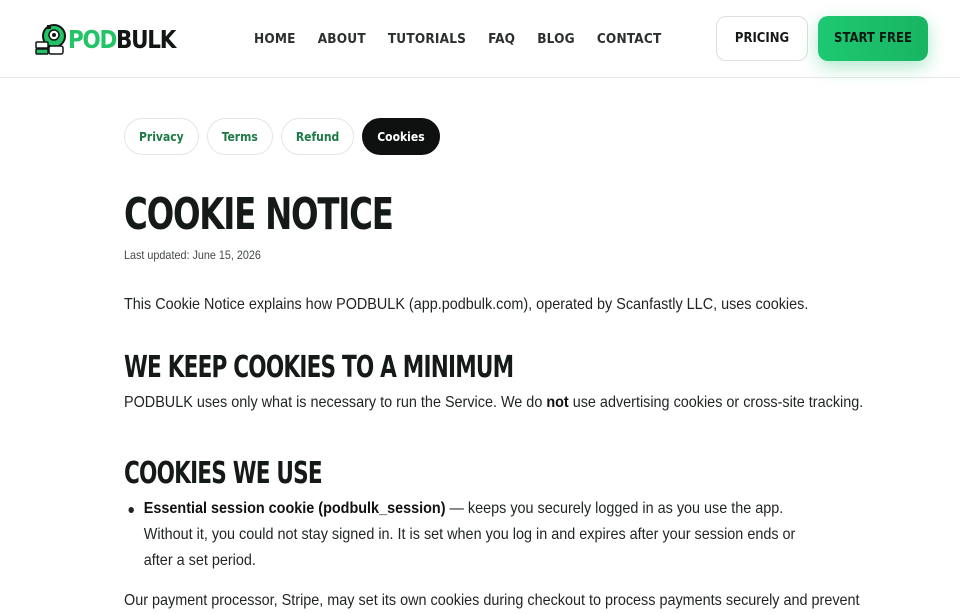 The image size is (960, 614). I want to click on tab-cookies: Cookies, so click(401, 136).